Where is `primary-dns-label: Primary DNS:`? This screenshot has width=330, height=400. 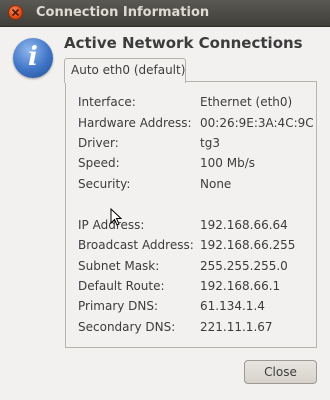
primary-dns-label: Primary DNS: is located at coordinates (118, 306).